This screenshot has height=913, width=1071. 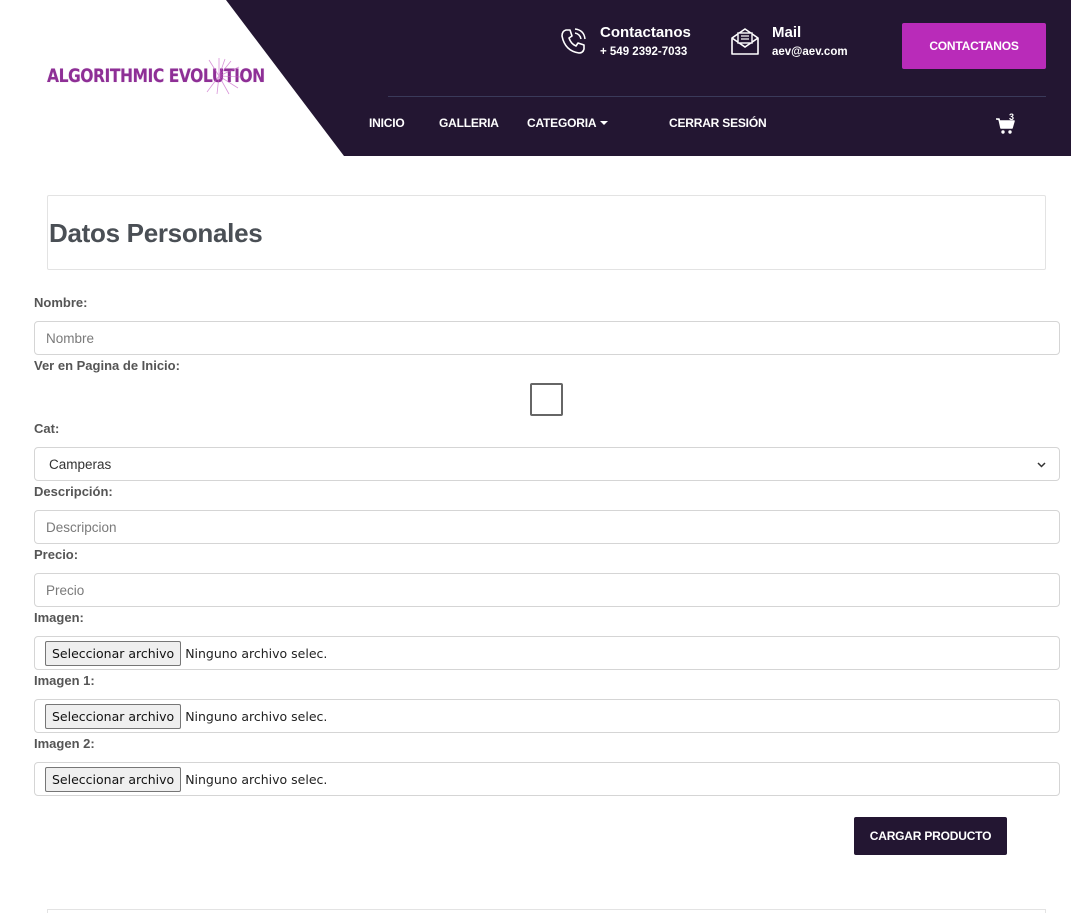 I want to click on precio-input: Precio, so click(x=547, y=590).